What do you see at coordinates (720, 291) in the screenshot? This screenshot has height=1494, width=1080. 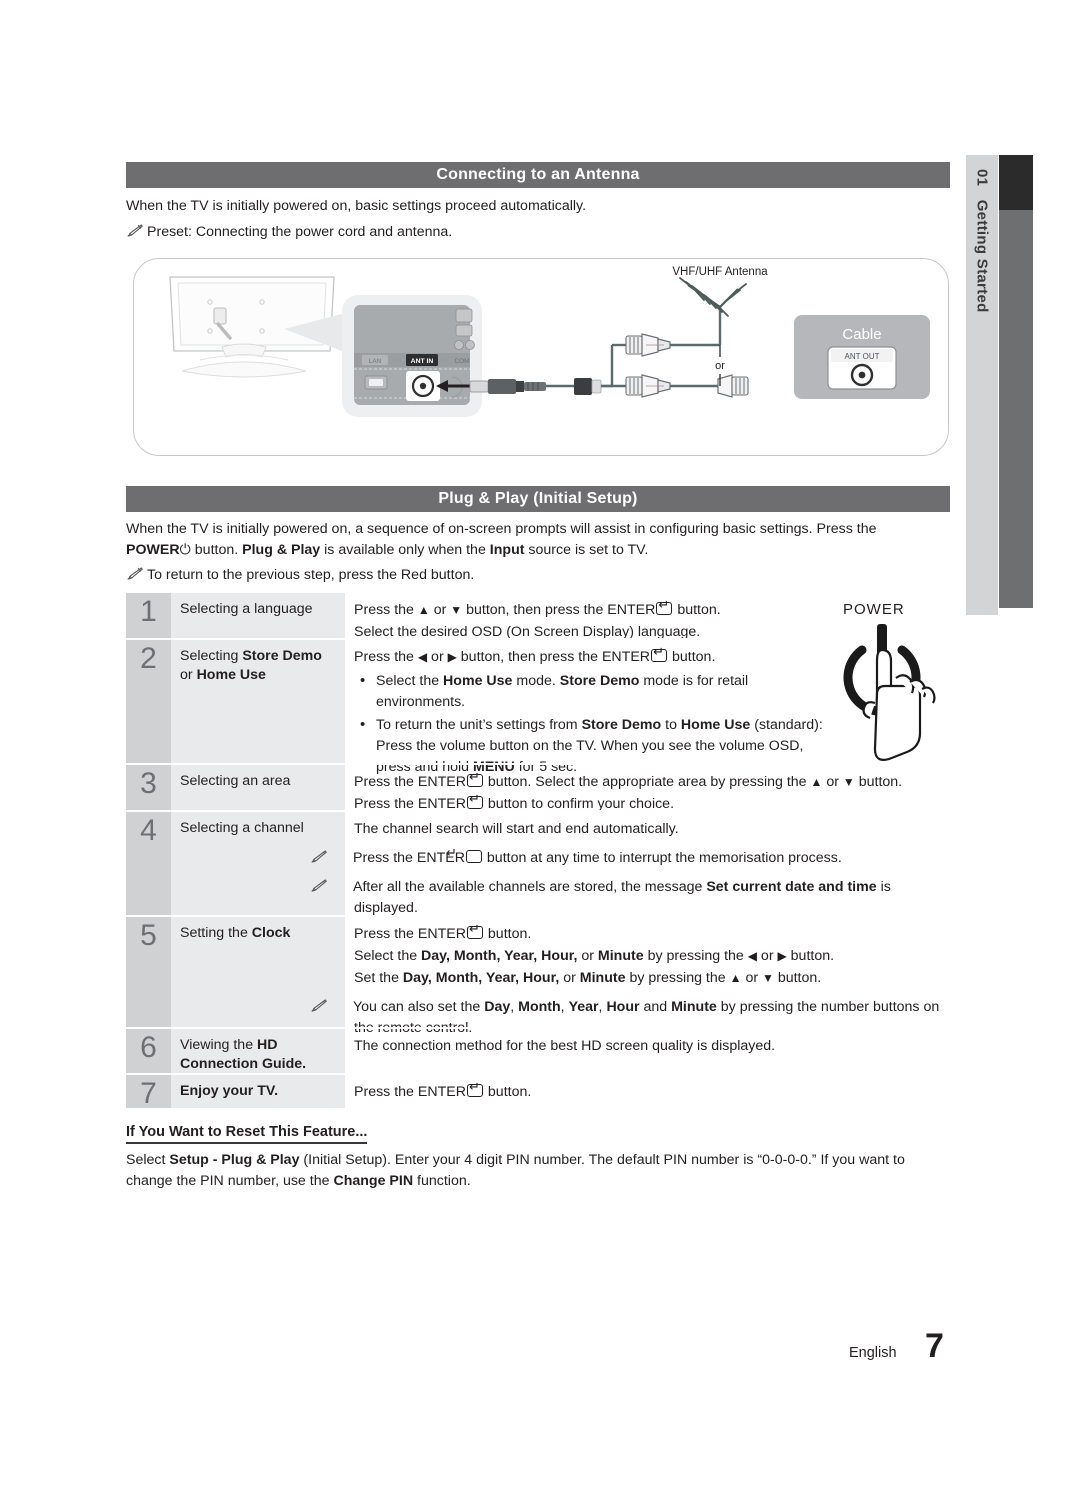 I see `vhf-uhf-antenna-illustration: VHF/UHF Antenna` at bounding box center [720, 291].